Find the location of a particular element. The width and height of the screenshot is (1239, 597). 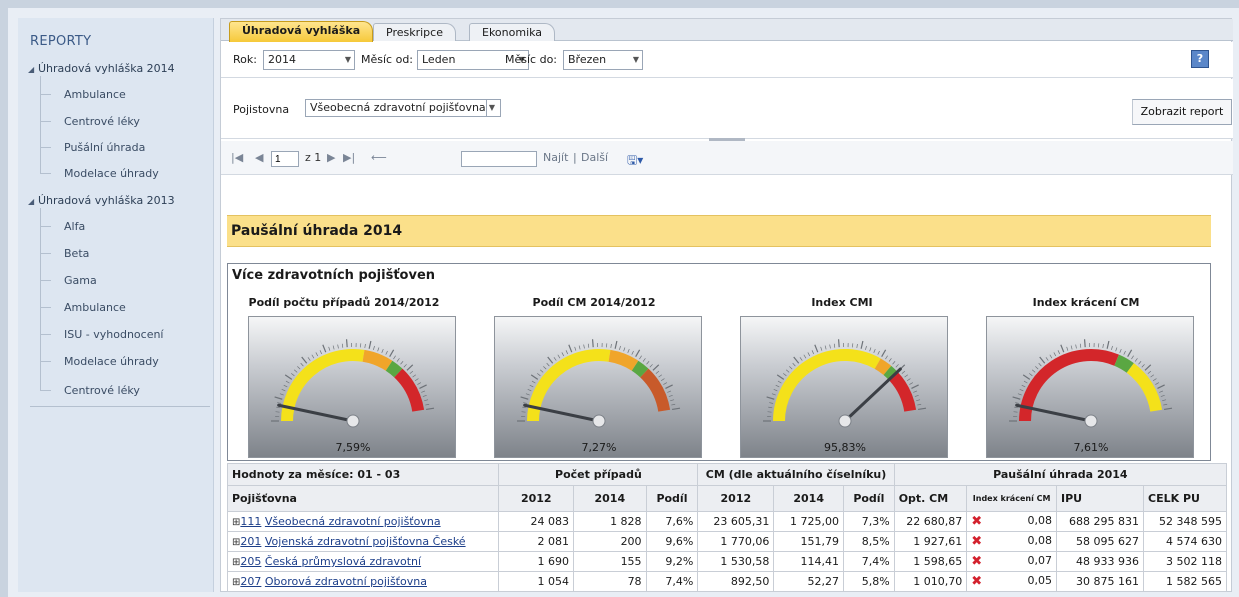

insurer-cell: ⊞201 Vojenská zdravotní pojišťovna České is located at coordinates (363, 541).